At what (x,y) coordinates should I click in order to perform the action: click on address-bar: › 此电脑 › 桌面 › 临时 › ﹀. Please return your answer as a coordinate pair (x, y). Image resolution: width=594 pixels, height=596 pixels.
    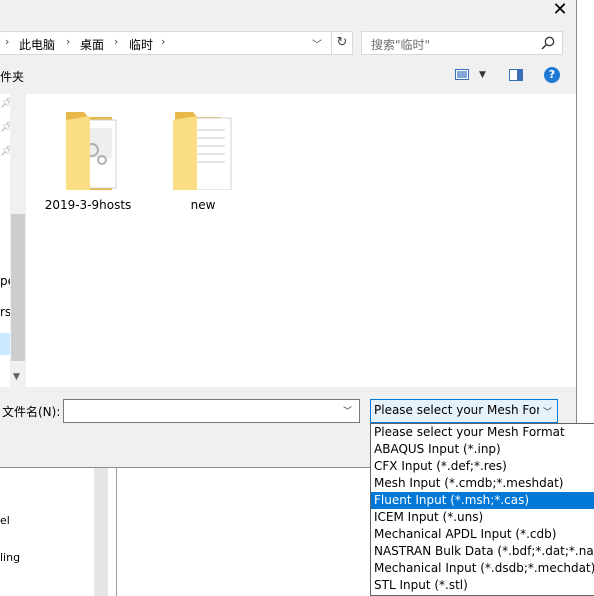
    Looking at the image, I should click on (166, 43).